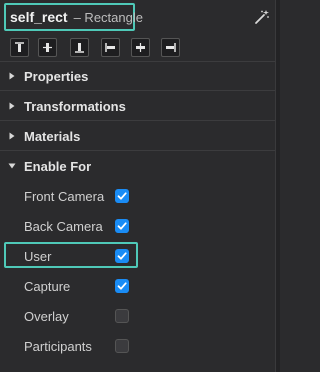 This screenshot has width=320, height=372. Describe the element at coordinates (137, 286) in the screenshot. I see `enable-for-capture: Capture` at that location.